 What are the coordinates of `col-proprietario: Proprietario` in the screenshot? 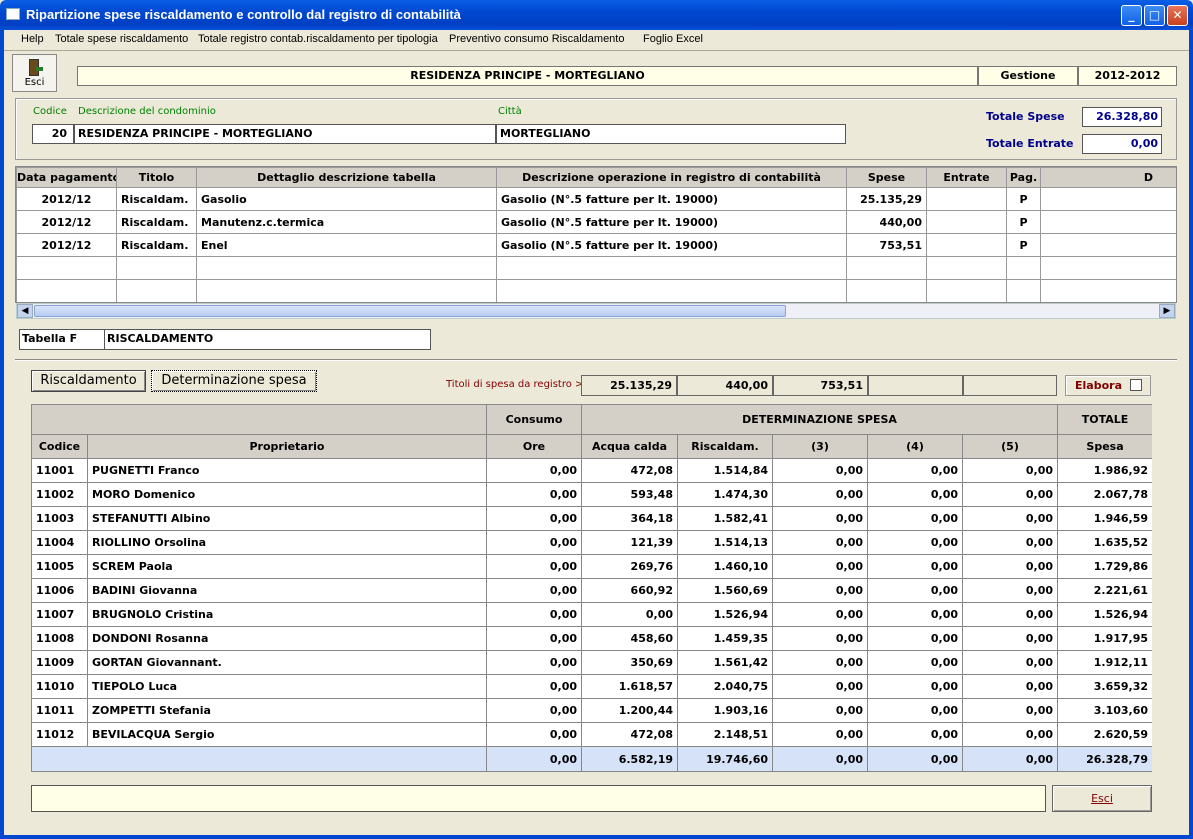 It's located at (287, 446).